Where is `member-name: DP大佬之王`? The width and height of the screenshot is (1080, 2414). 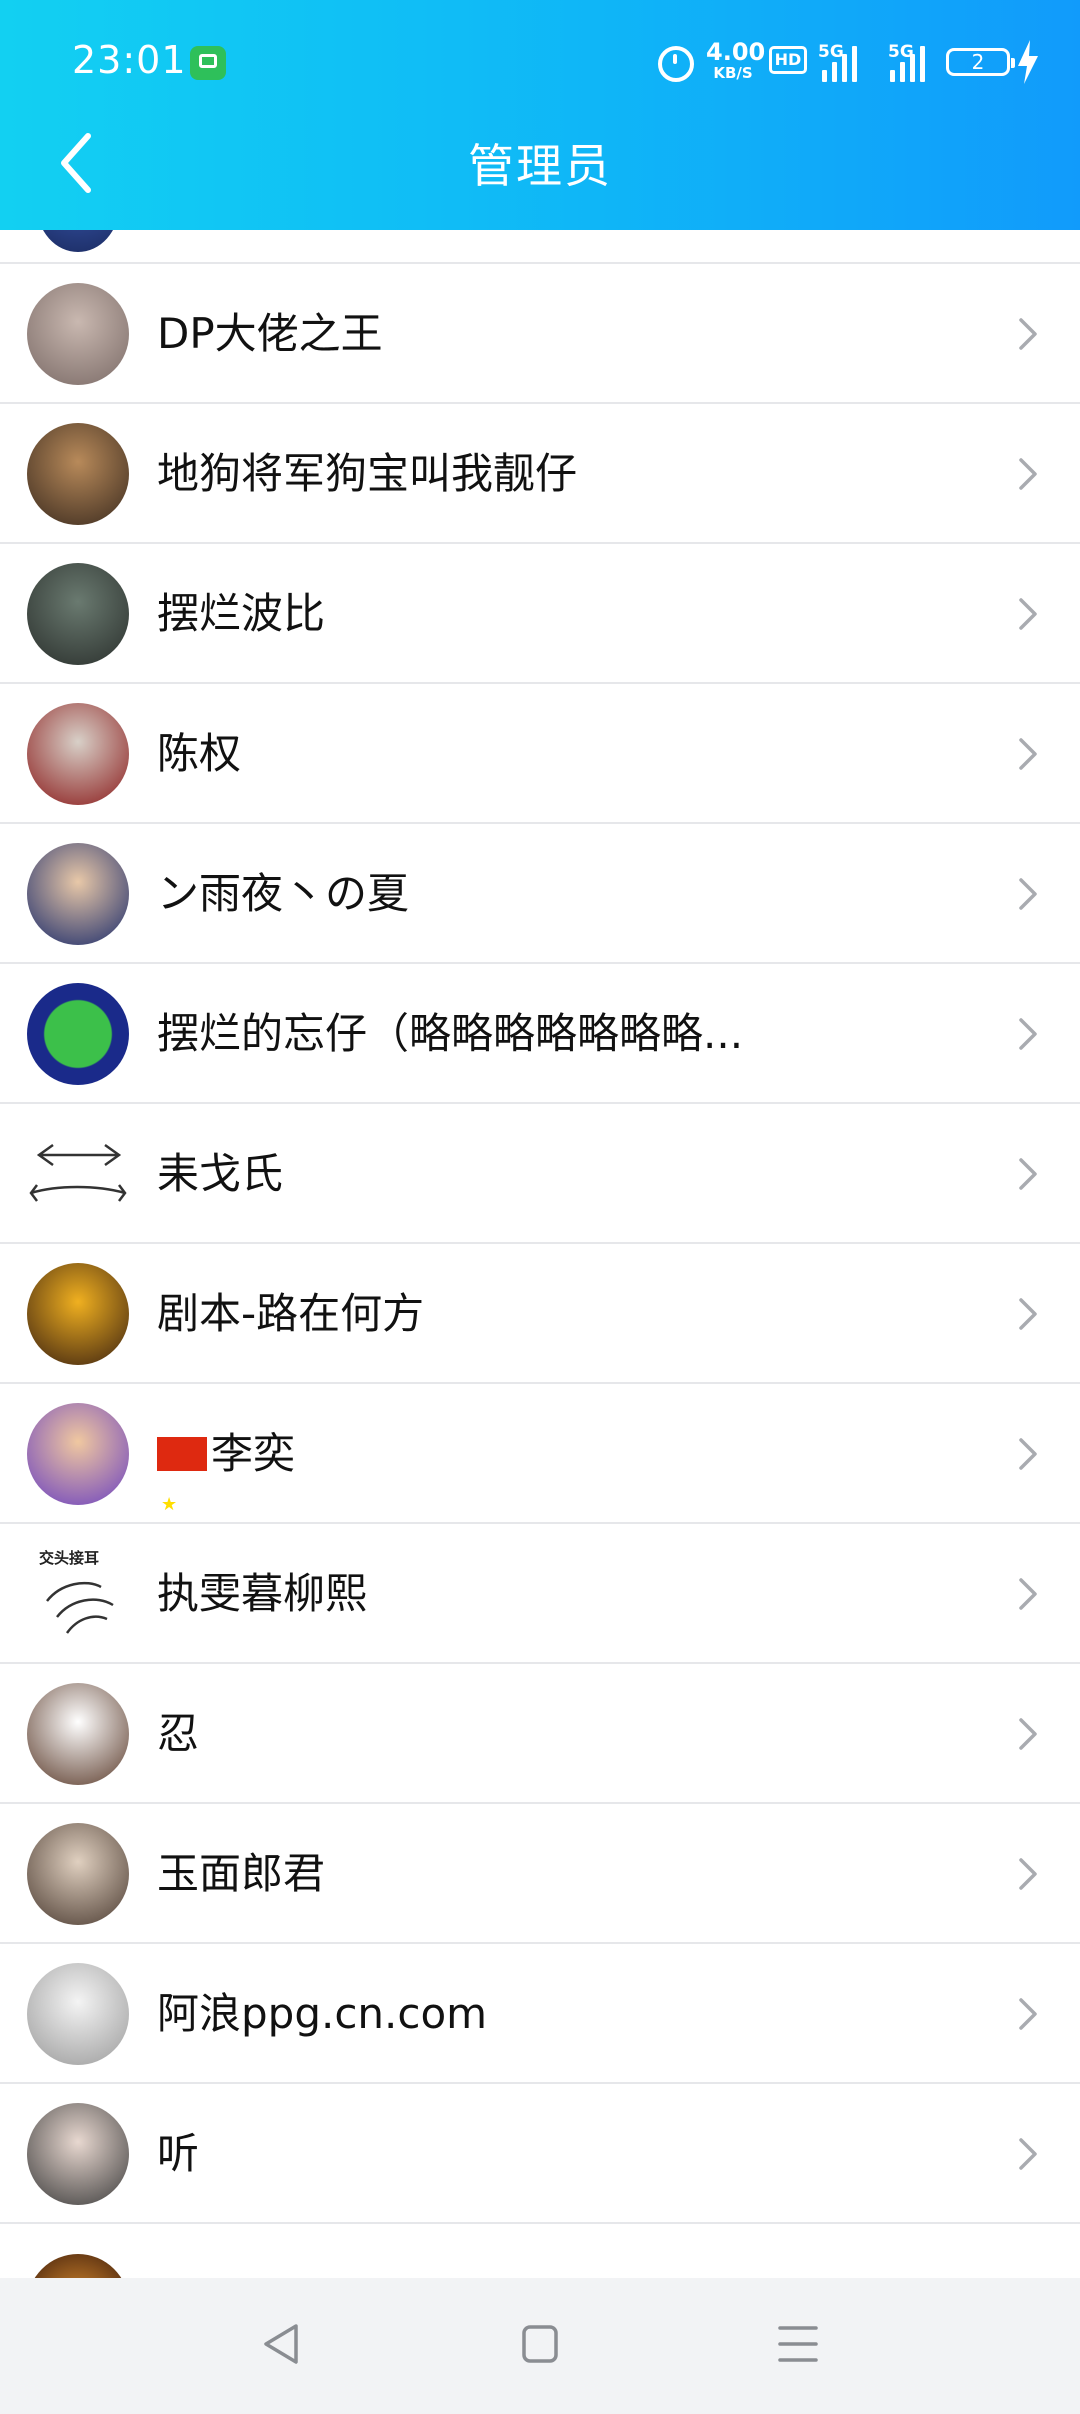
member-name: DP大佬之王 is located at coordinates (270, 333).